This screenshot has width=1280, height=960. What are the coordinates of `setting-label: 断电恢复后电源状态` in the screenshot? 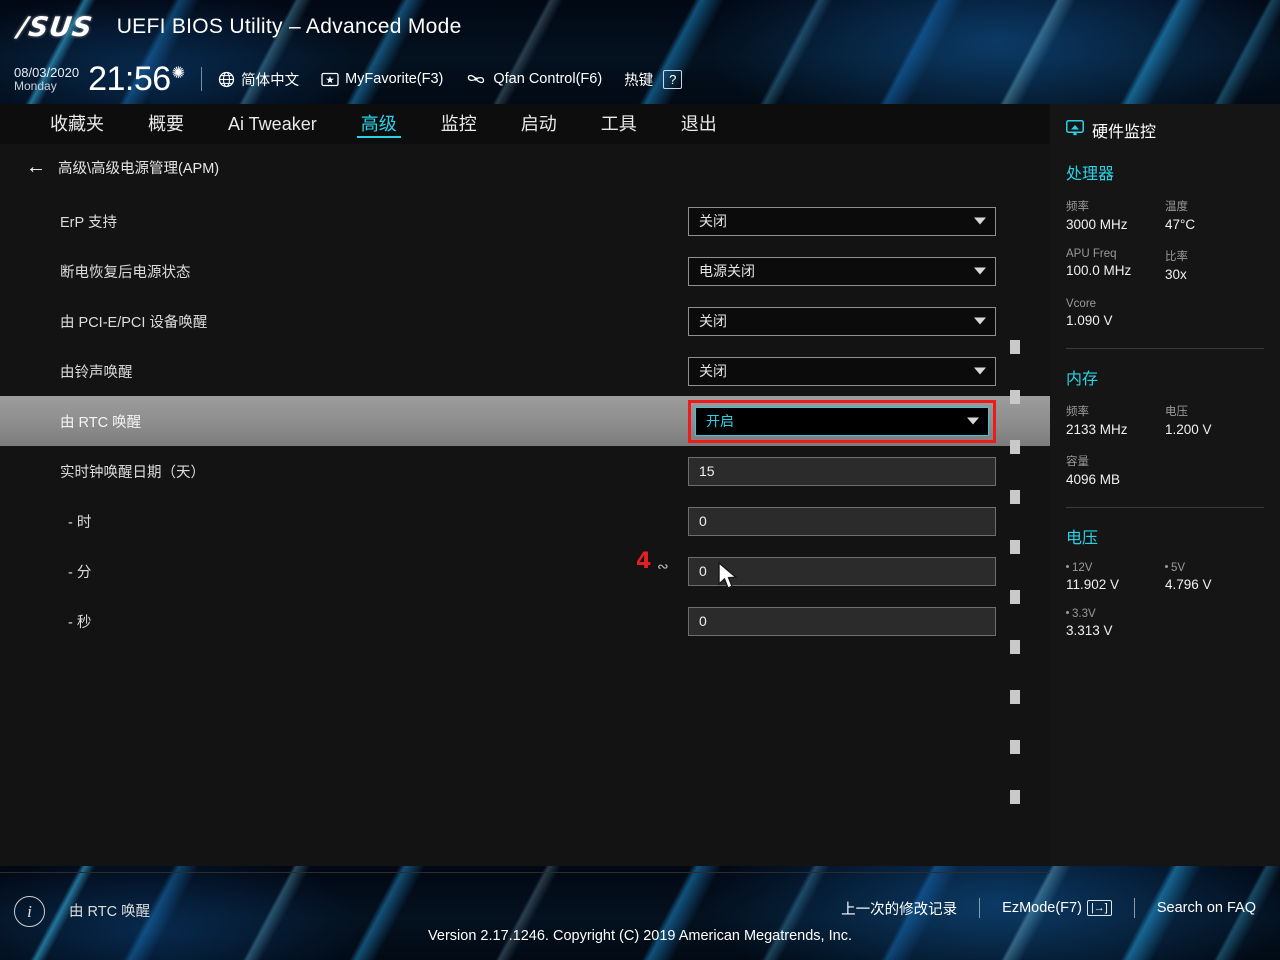 It's located at (125, 272).